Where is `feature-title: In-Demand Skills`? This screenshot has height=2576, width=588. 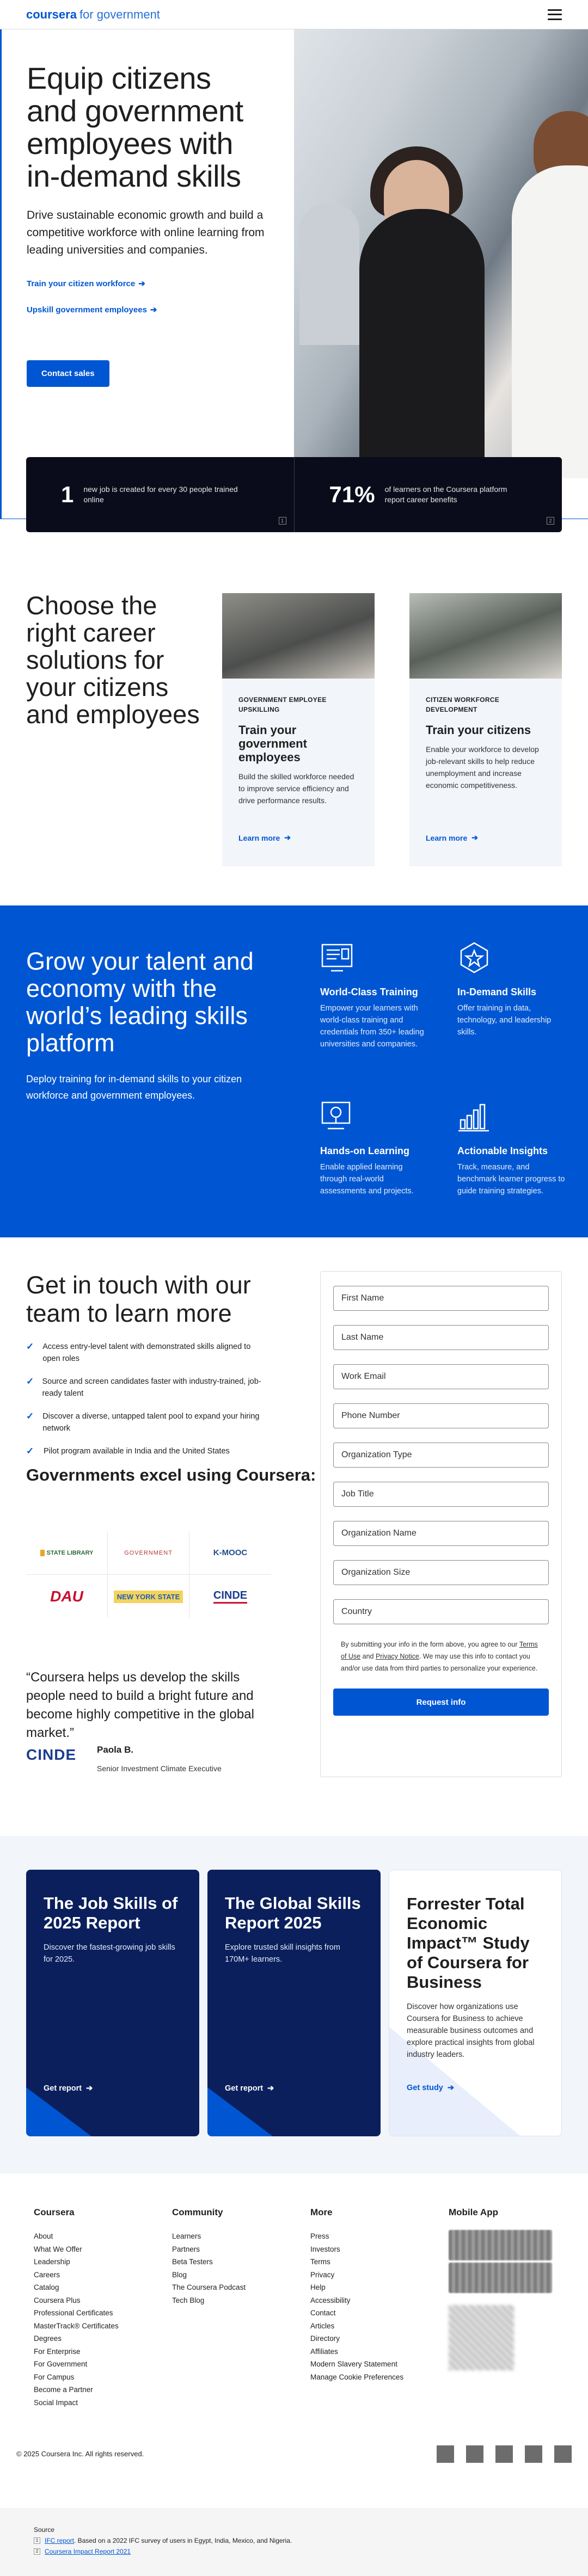 feature-title: In-Demand Skills is located at coordinates (497, 992).